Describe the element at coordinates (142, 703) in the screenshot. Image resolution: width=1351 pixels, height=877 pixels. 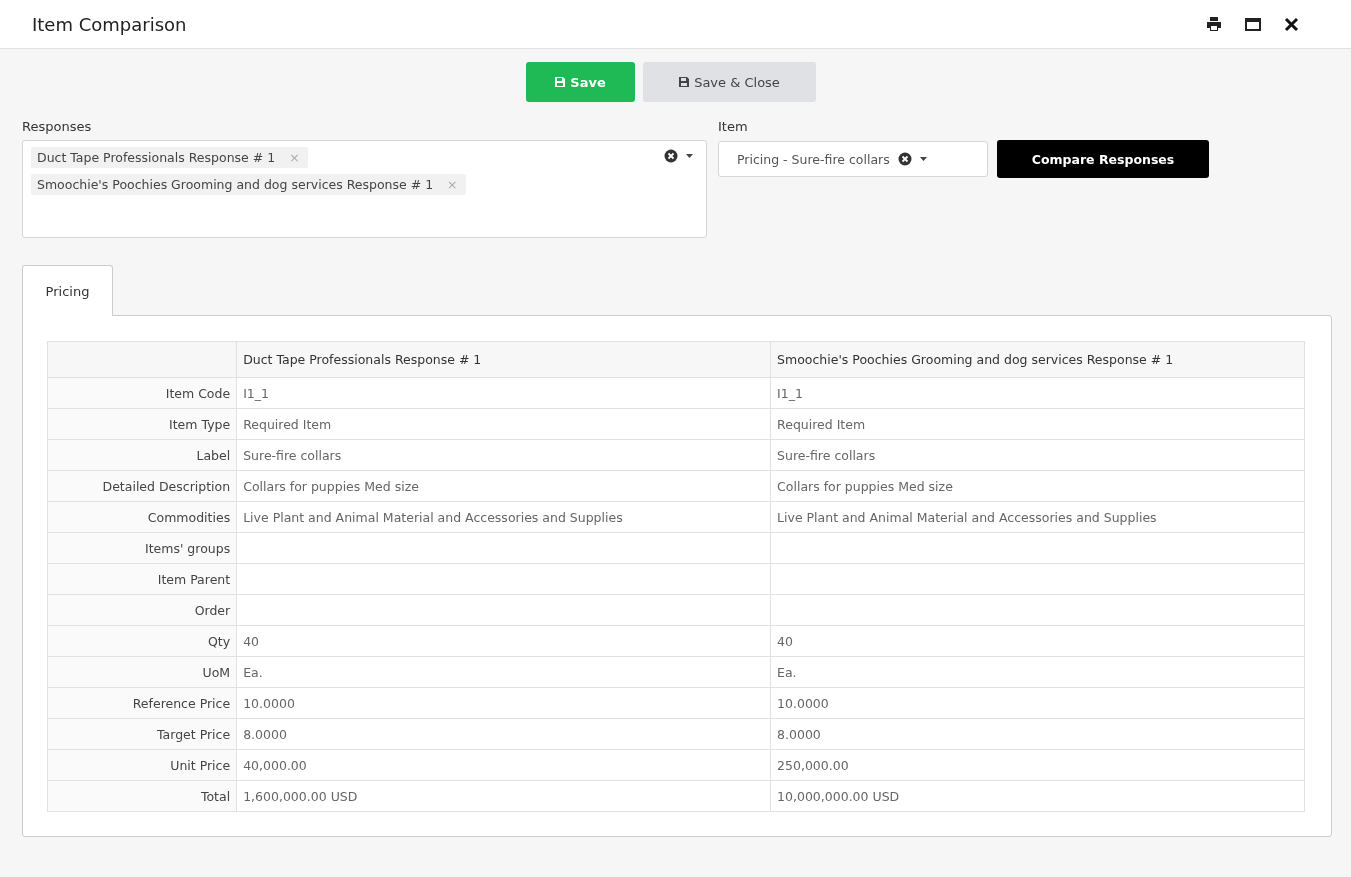
I see `row-label: Reference Price` at that location.